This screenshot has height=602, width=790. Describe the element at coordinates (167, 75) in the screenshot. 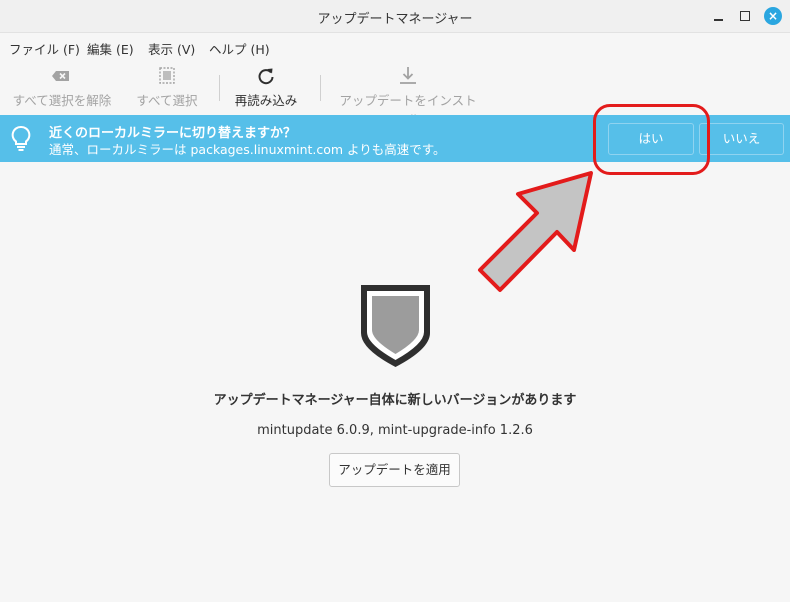

I see `select-all-icon` at that location.